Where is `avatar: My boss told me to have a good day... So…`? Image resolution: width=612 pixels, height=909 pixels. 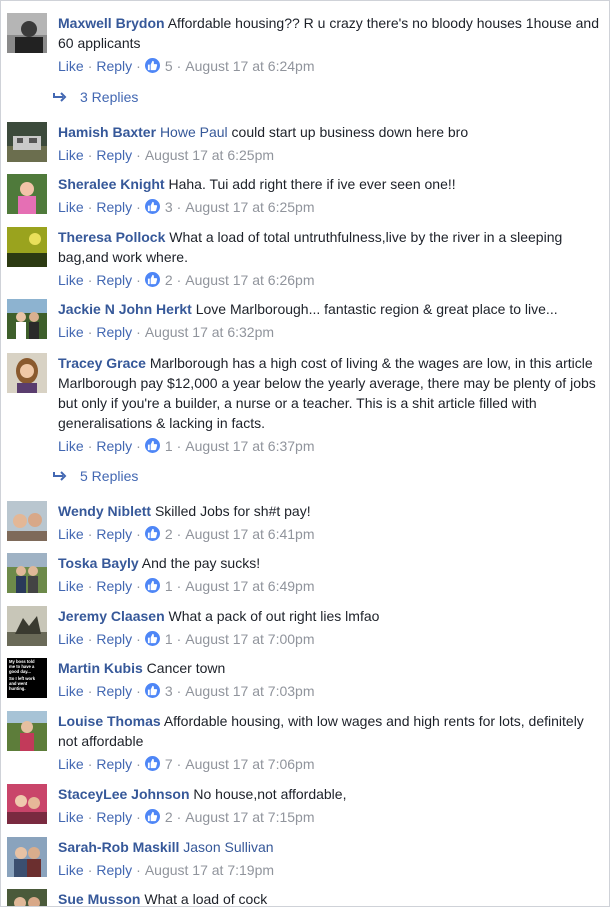 avatar: My boss told me to have a good day... So… is located at coordinates (27, 678).